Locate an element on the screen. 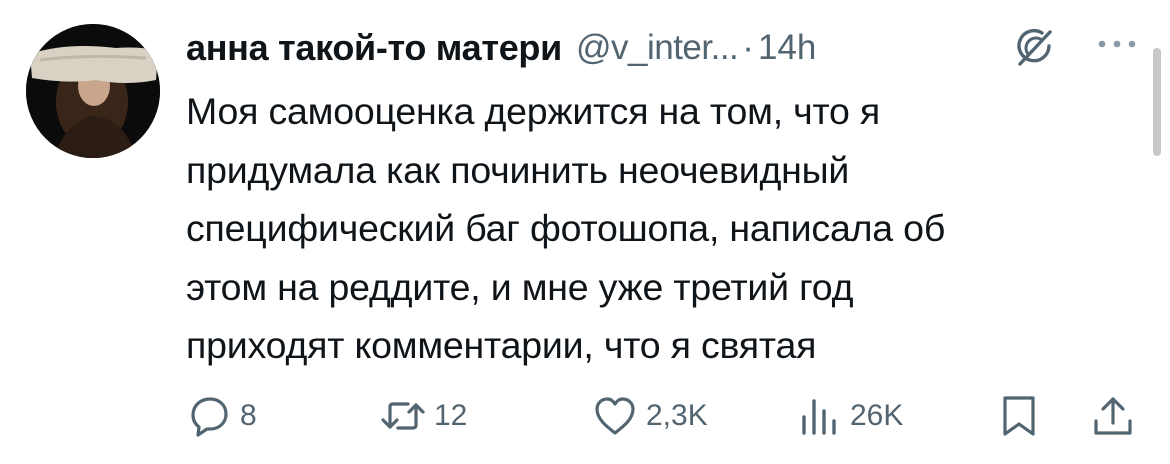  reply-icon is located at coordinates (209, 417).